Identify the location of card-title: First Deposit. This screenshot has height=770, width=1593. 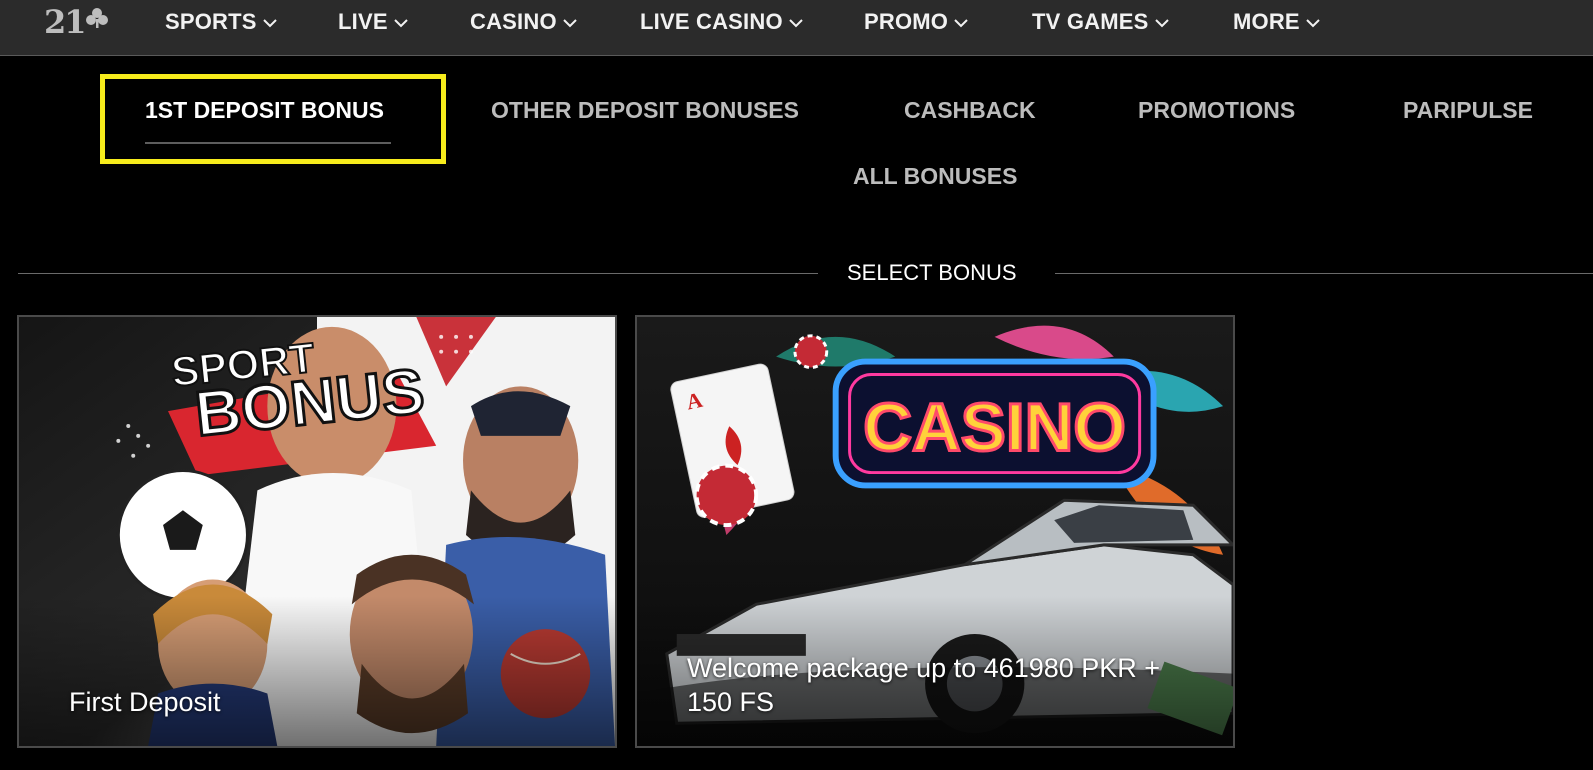
(145, 702).